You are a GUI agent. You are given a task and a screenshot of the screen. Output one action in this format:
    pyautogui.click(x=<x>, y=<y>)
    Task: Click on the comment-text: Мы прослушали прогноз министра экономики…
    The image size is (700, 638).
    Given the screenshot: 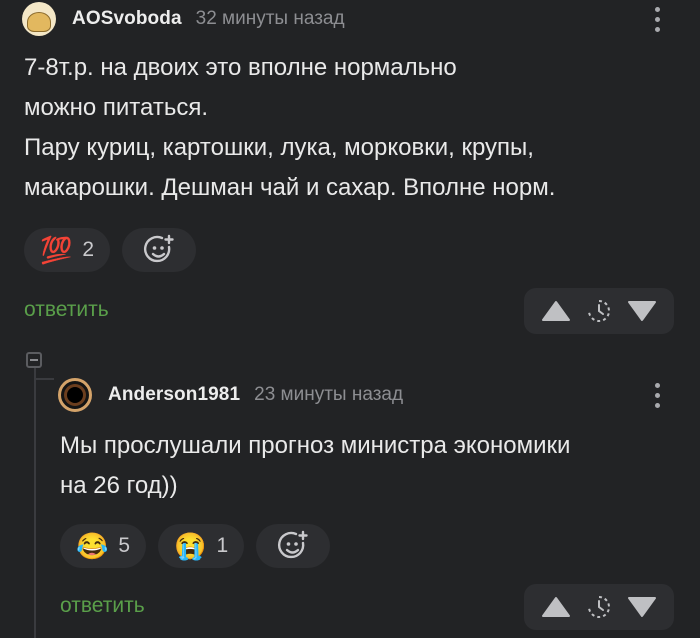 What is the action you would take?
    pyautogui.click(x=370, y=466)
    